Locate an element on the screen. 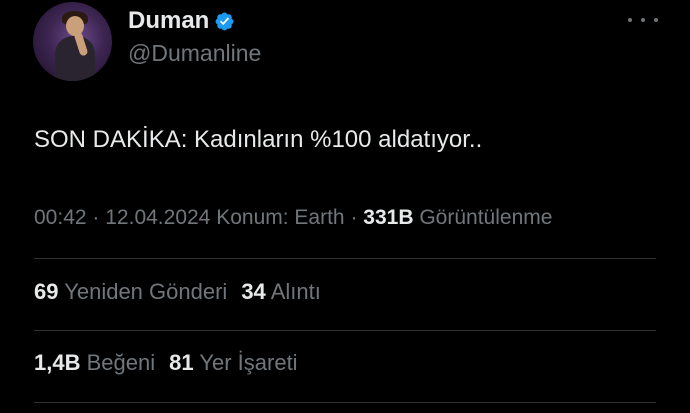  tweet-time: 00:42 is located at coordinates (60, 217).